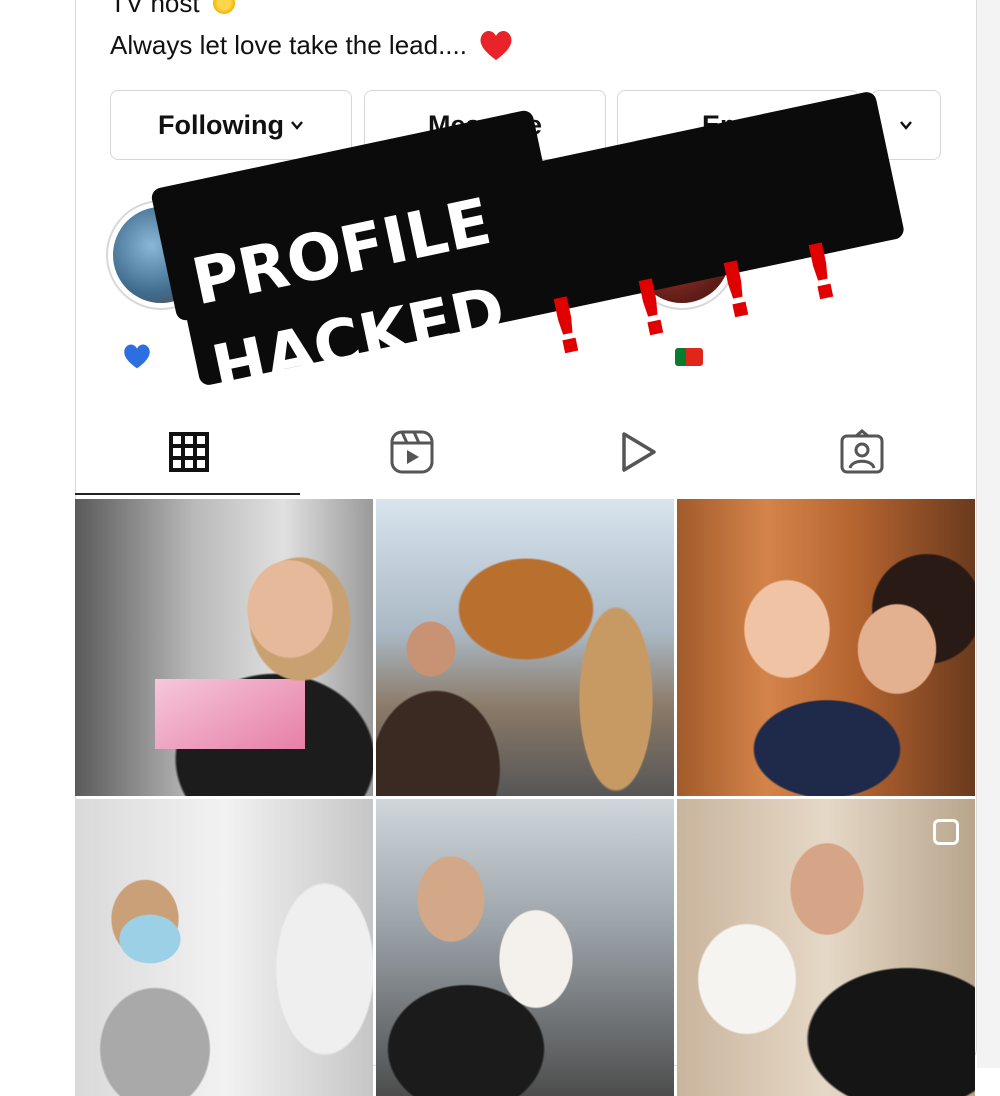 Image resolution: width=1000 pixels, height=1096 pixels. Describe the element at coordinates (223, 7) in the screenshot. I see `star-emoji-icon` at that location.